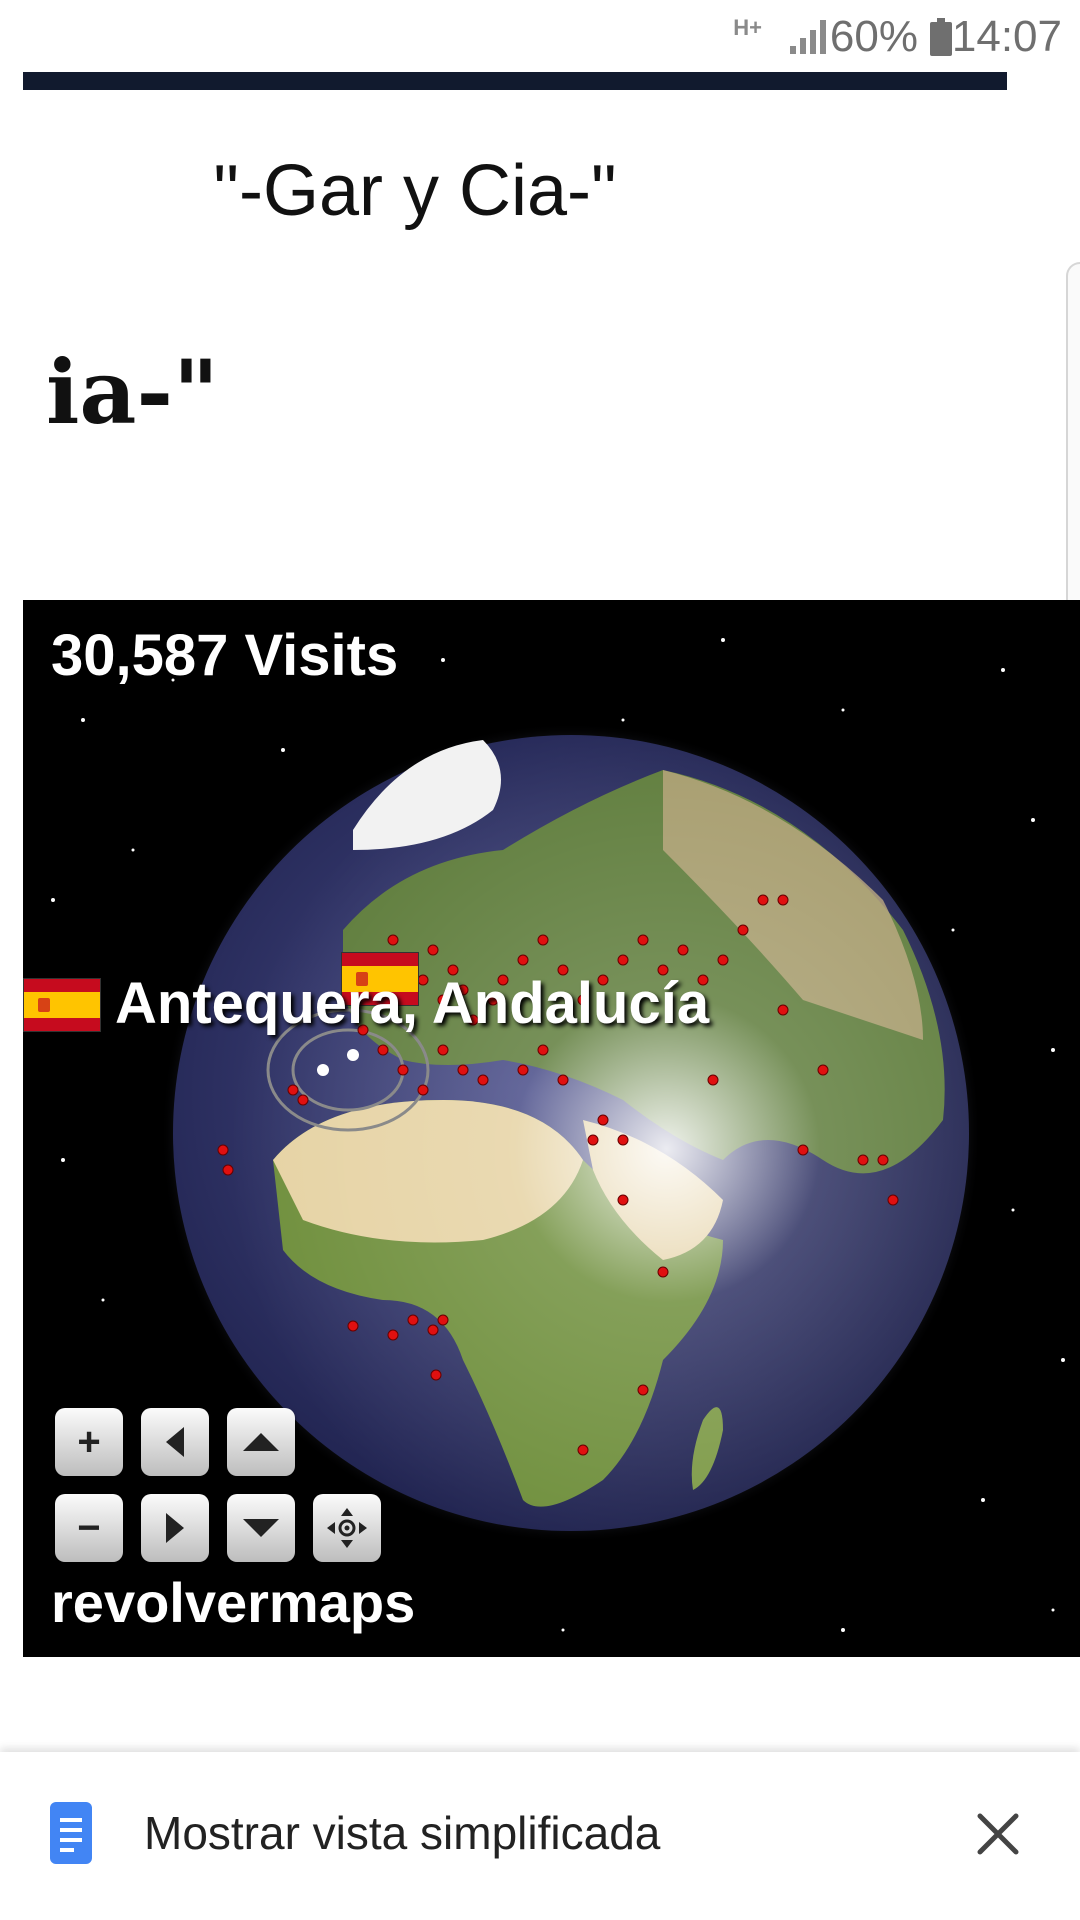 This screenshot has width=1080, height=1920. I want to click on rotate-down-button, so click(261, 1528).